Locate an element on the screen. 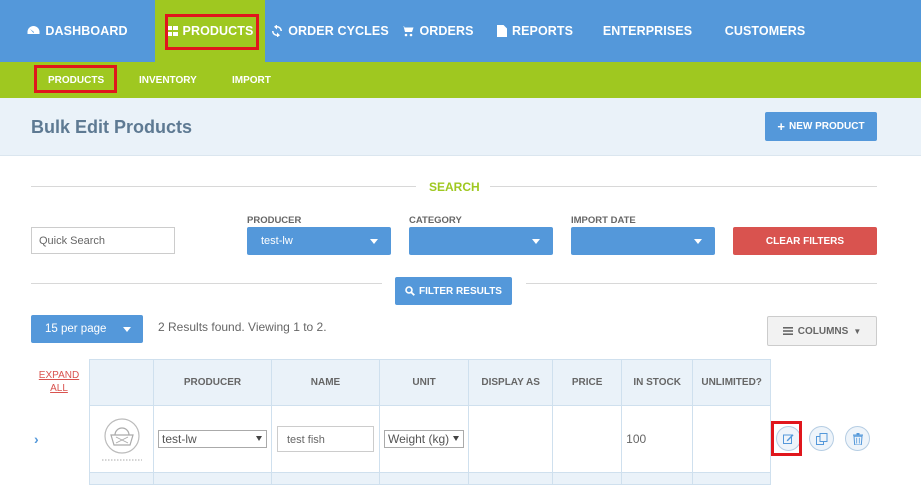  nav-dashboard-label: DASHBOARD is located at coordinates (86, 31).